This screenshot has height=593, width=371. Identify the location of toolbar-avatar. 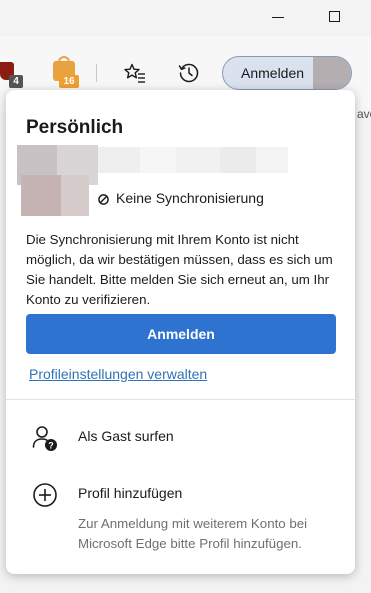
(332, 73).